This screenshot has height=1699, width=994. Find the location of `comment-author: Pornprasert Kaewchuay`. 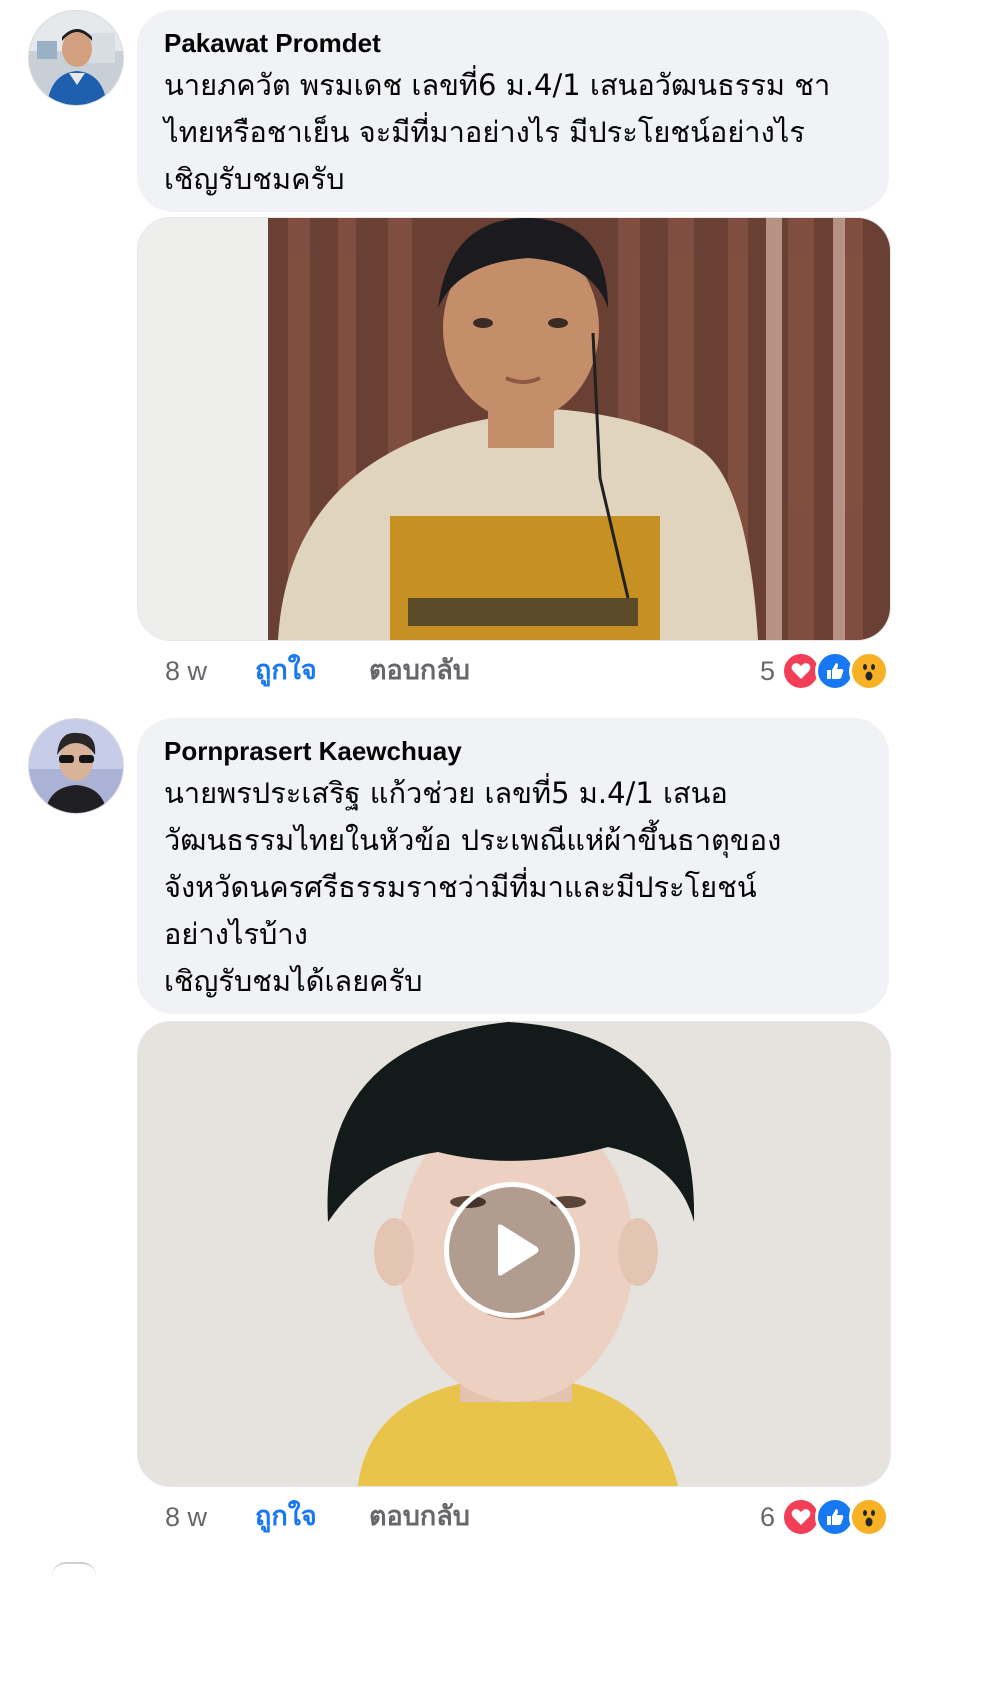

comment-author: Pornprasert Kaewchuay is located at coordinates (512, 751).